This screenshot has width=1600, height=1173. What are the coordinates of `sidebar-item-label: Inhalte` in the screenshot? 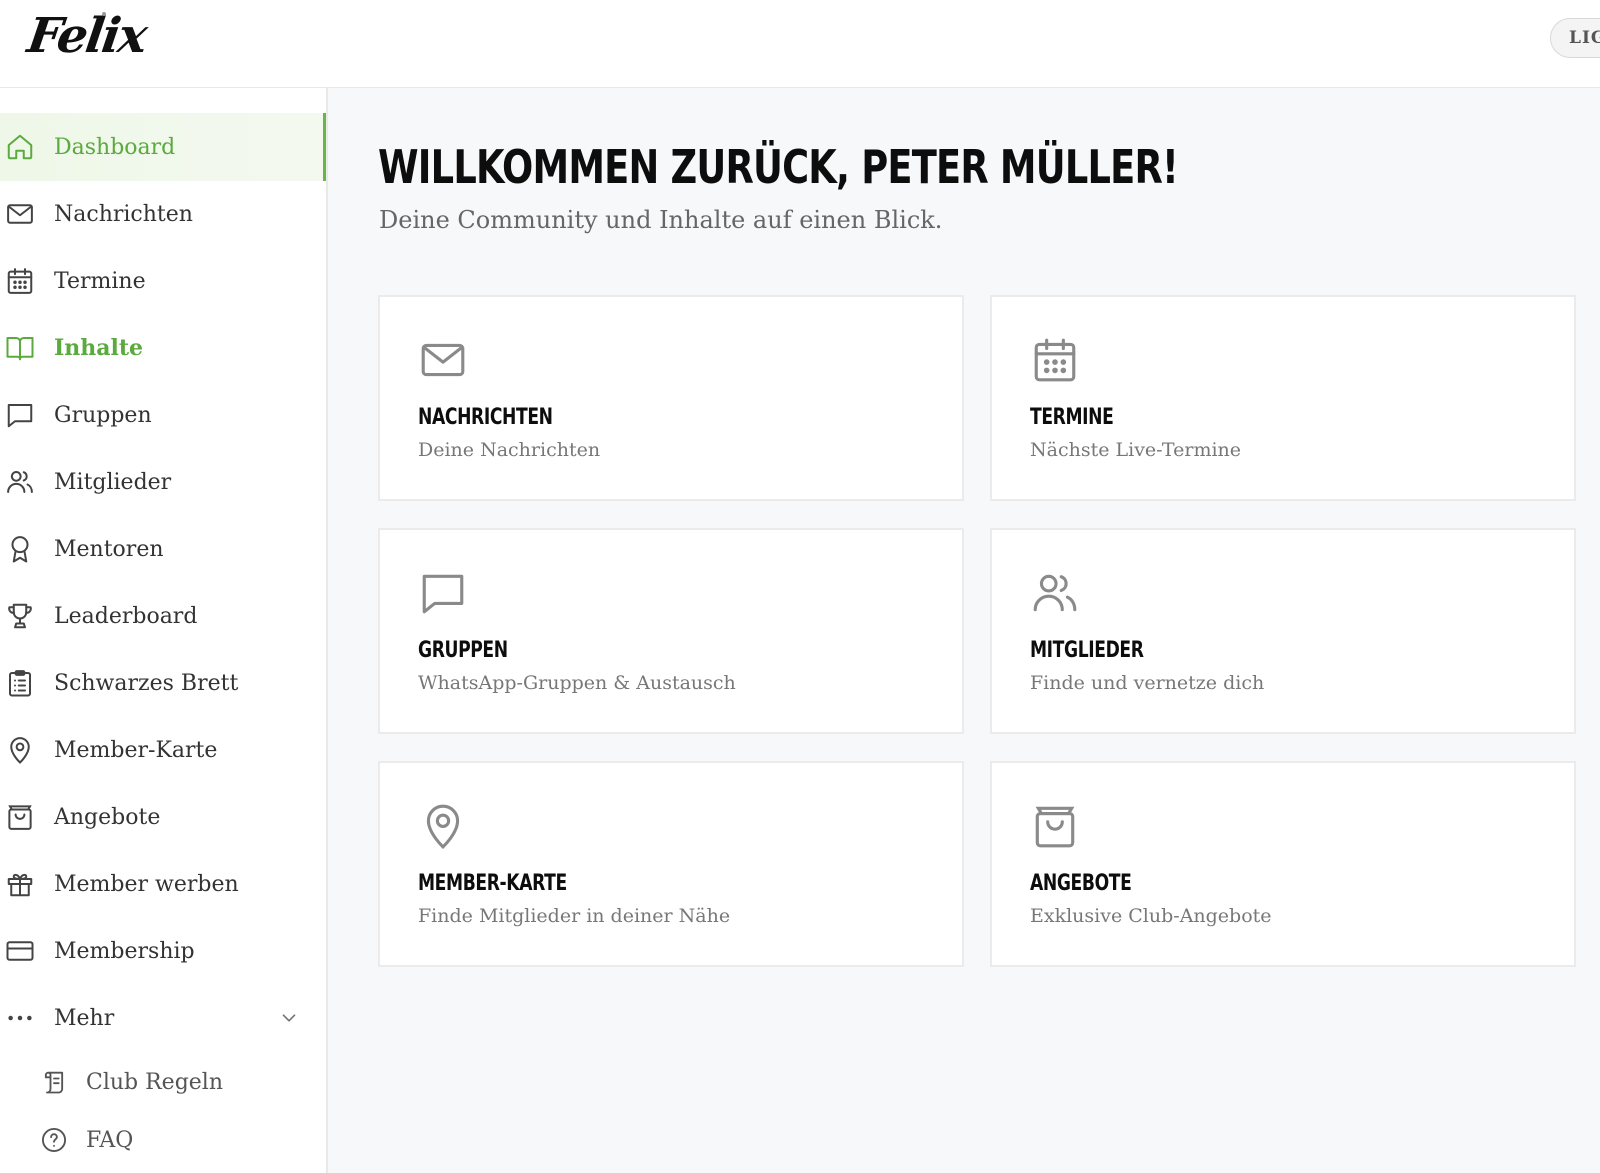 It's located at (99, 348).